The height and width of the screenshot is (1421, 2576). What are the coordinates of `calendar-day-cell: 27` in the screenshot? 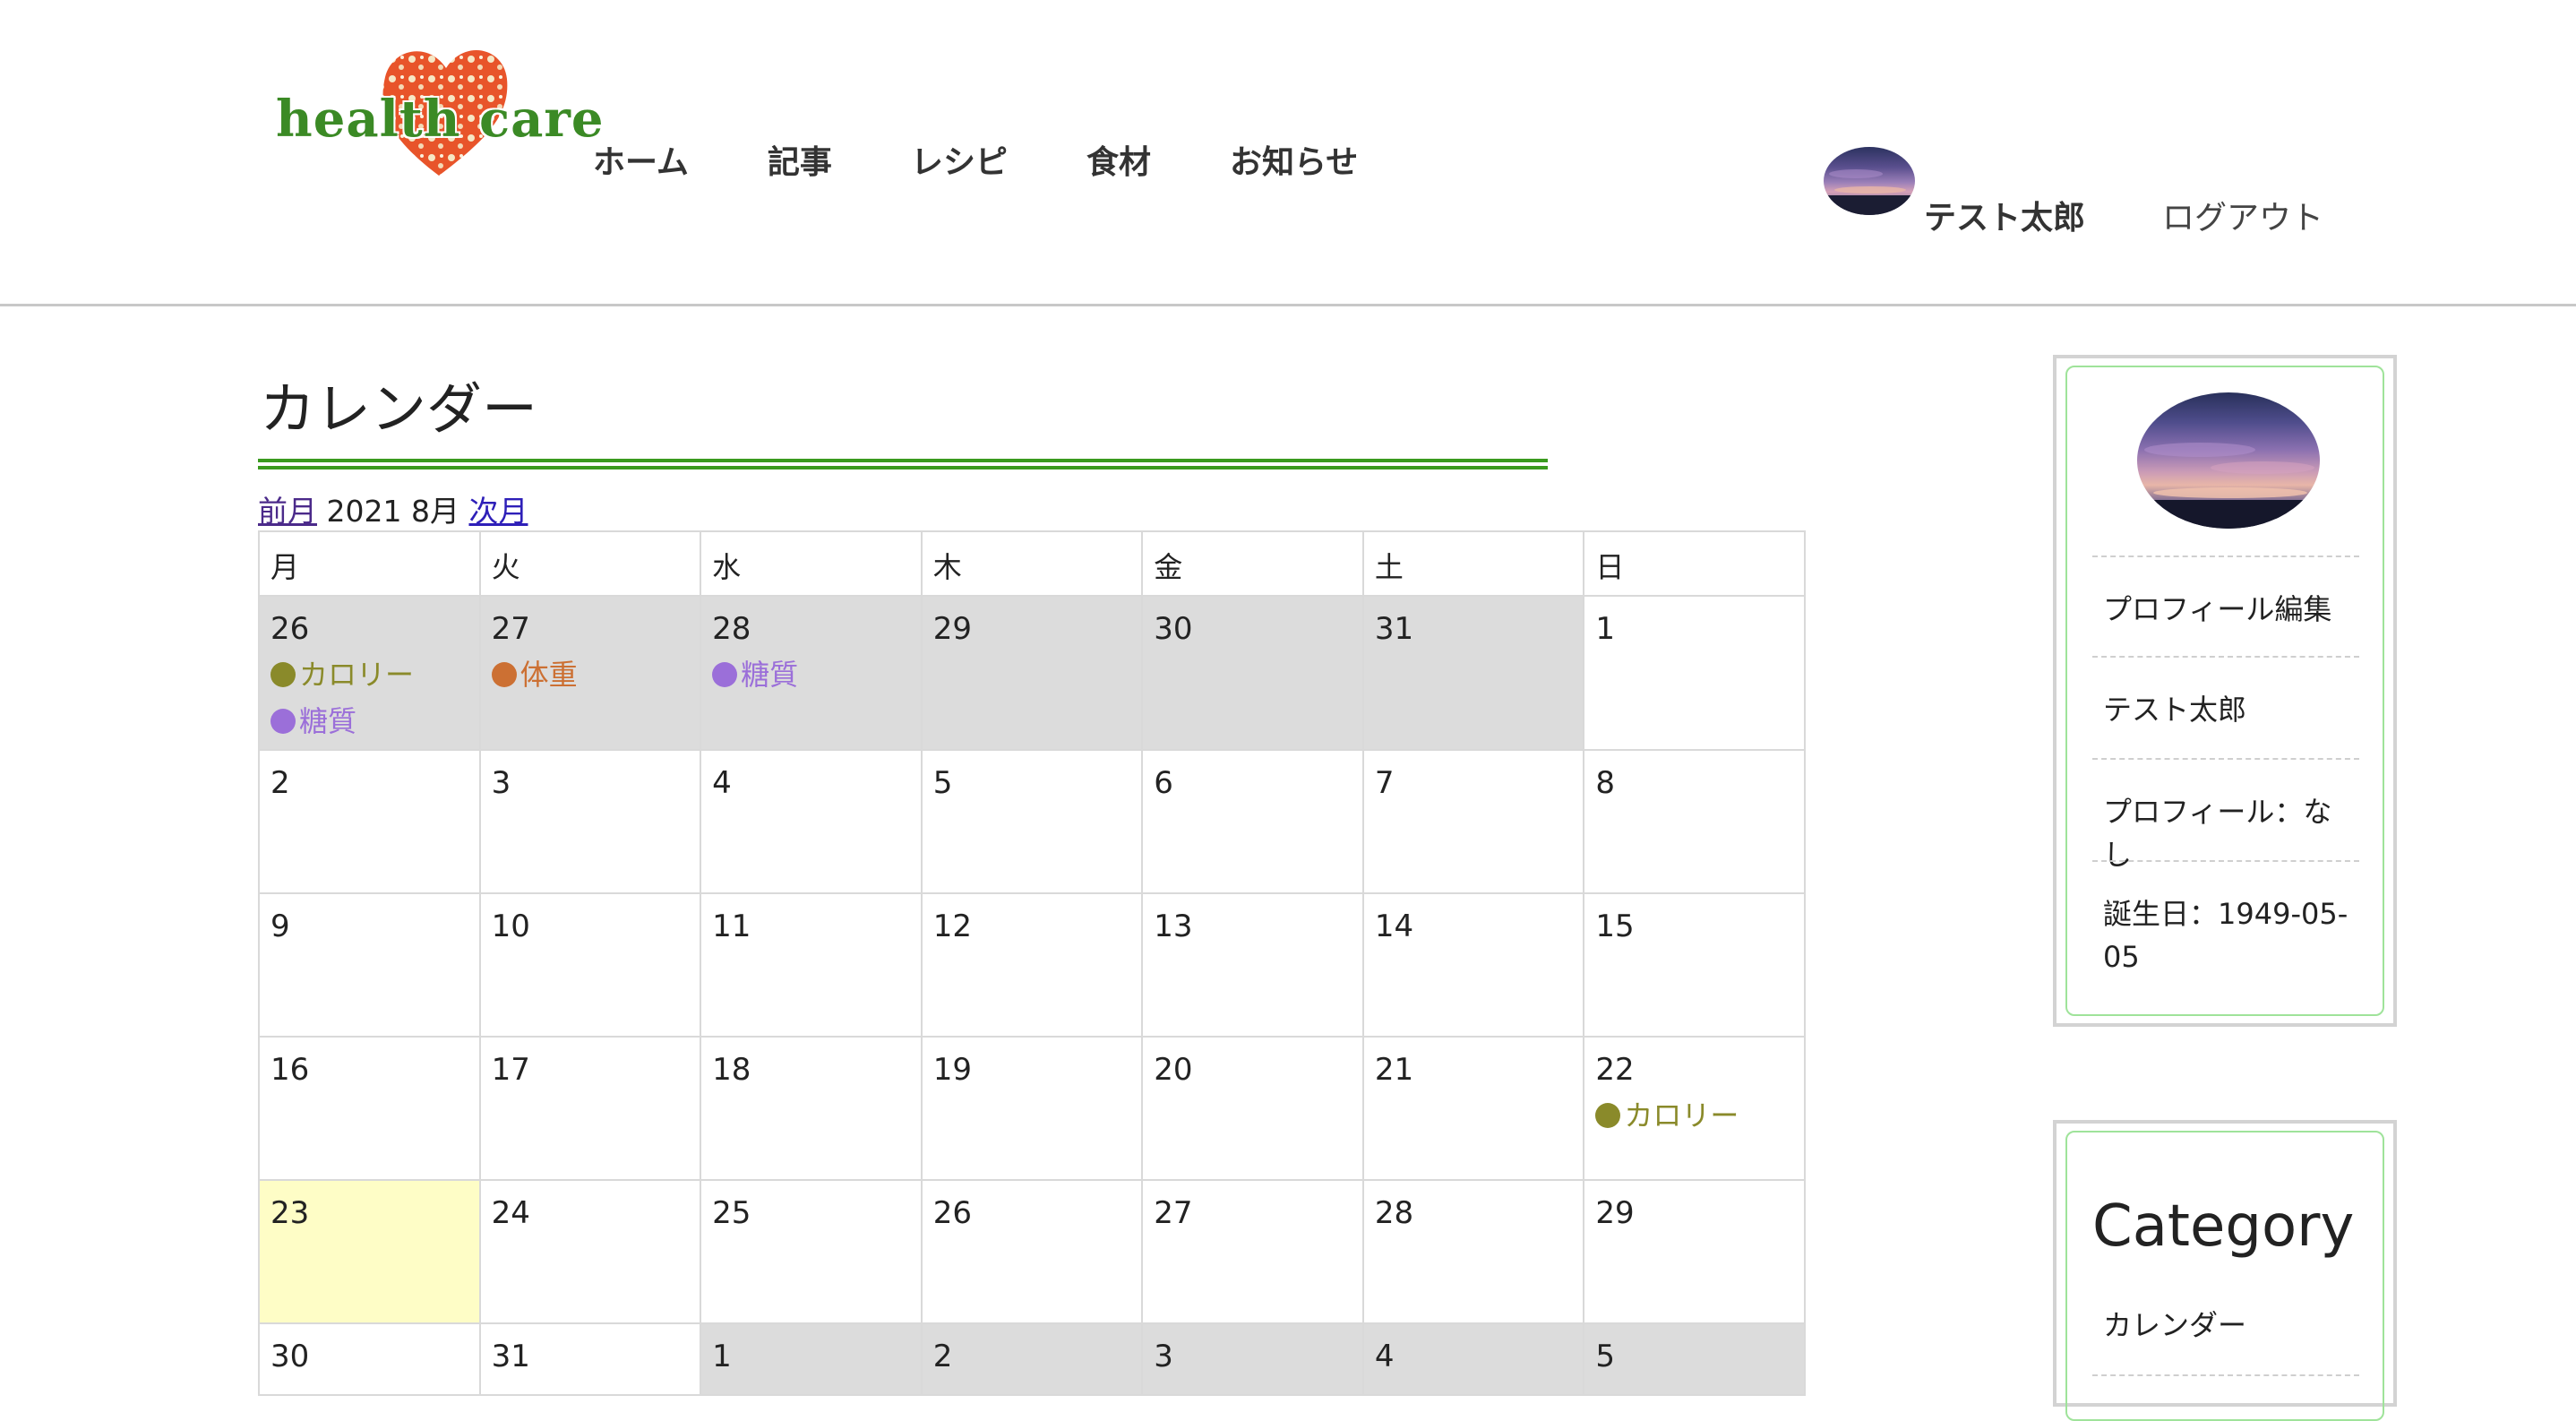 It's located at (1252, 1251).